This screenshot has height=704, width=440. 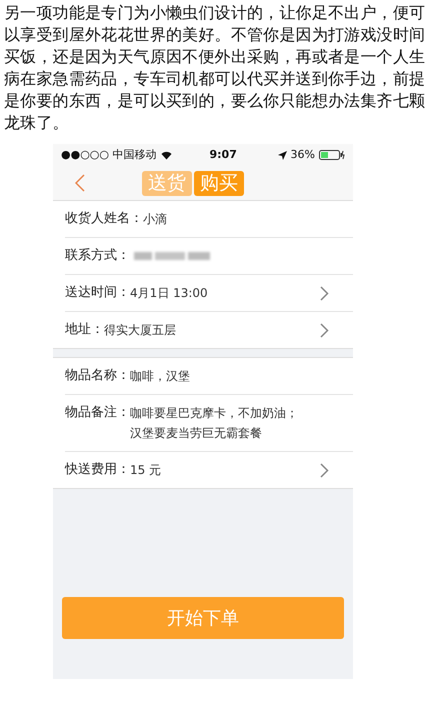 What do you see at coordinates (282, 155) in the screenshot?
I see `location-arrow-icon` at bounding box center [282, 155].